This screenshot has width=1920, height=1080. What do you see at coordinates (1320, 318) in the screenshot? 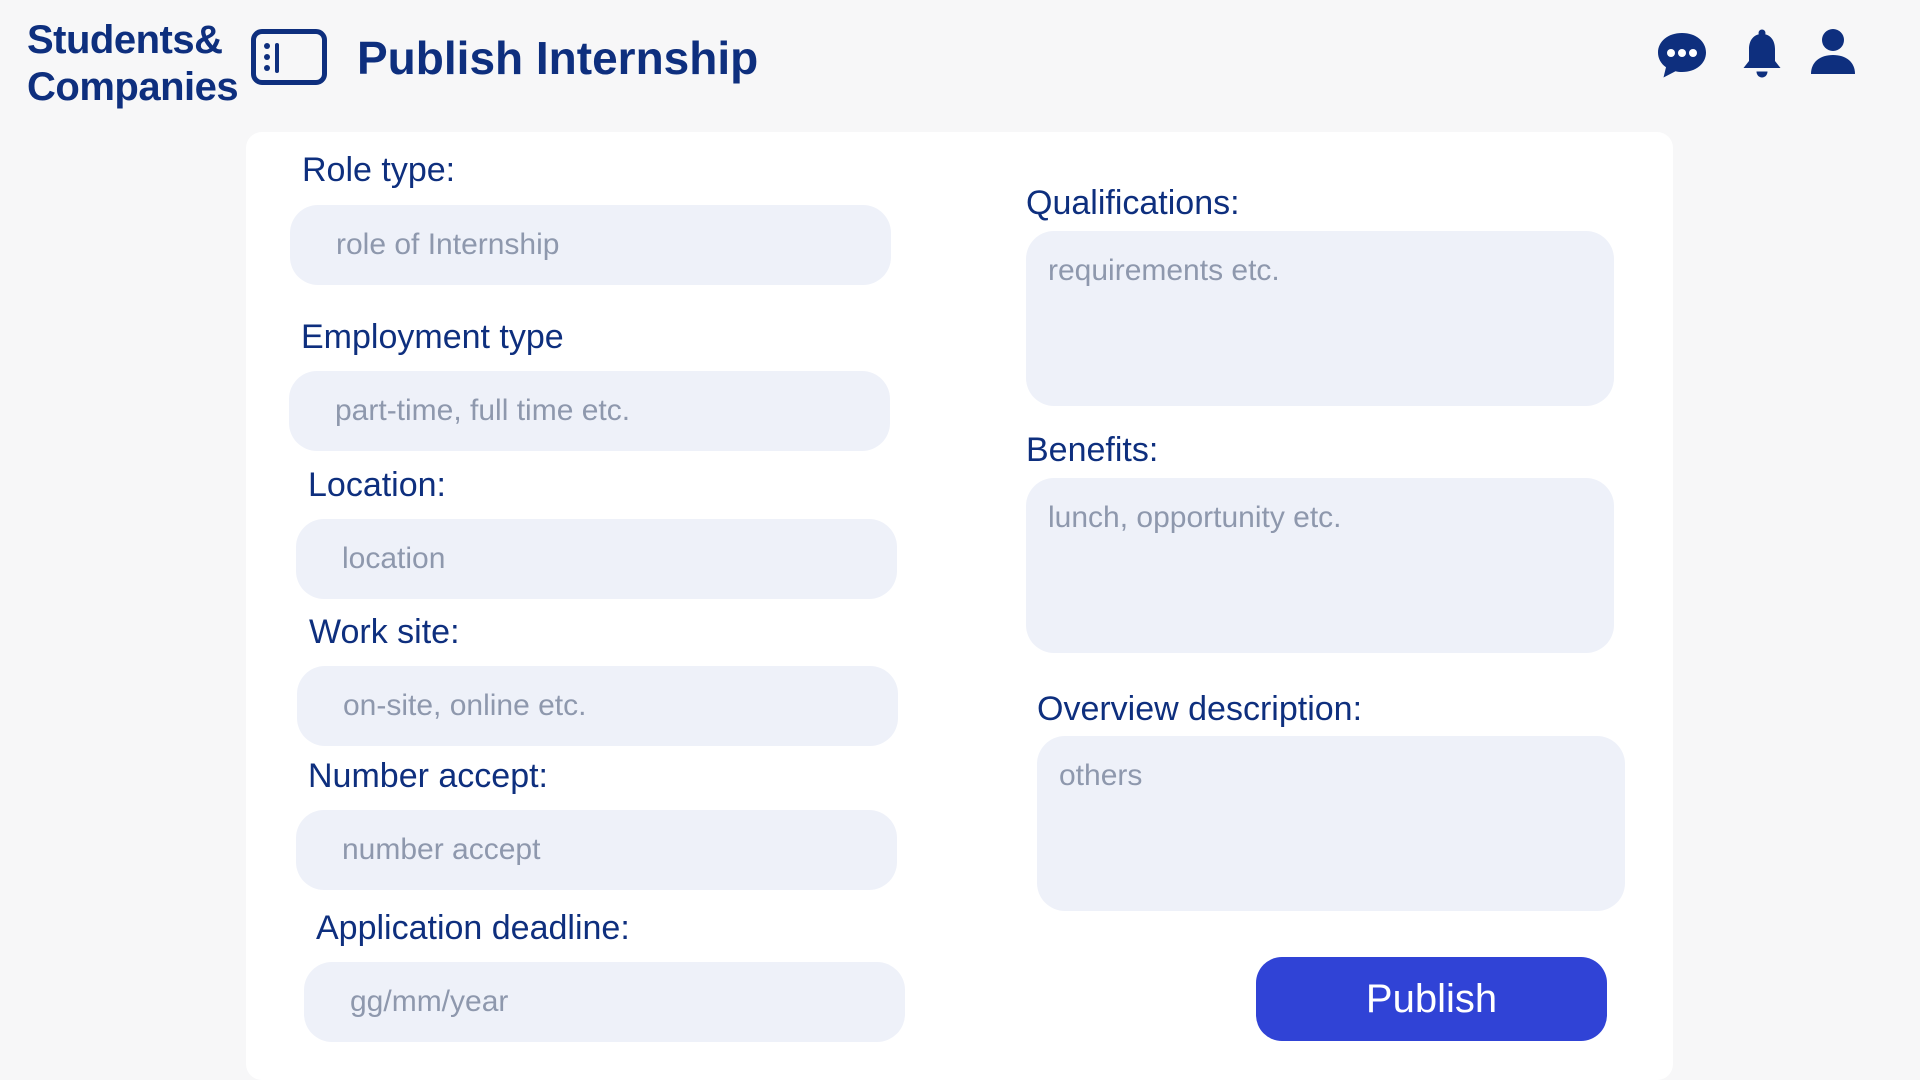
I see `qualifications-textarea` at bounding box center [1320, 318].